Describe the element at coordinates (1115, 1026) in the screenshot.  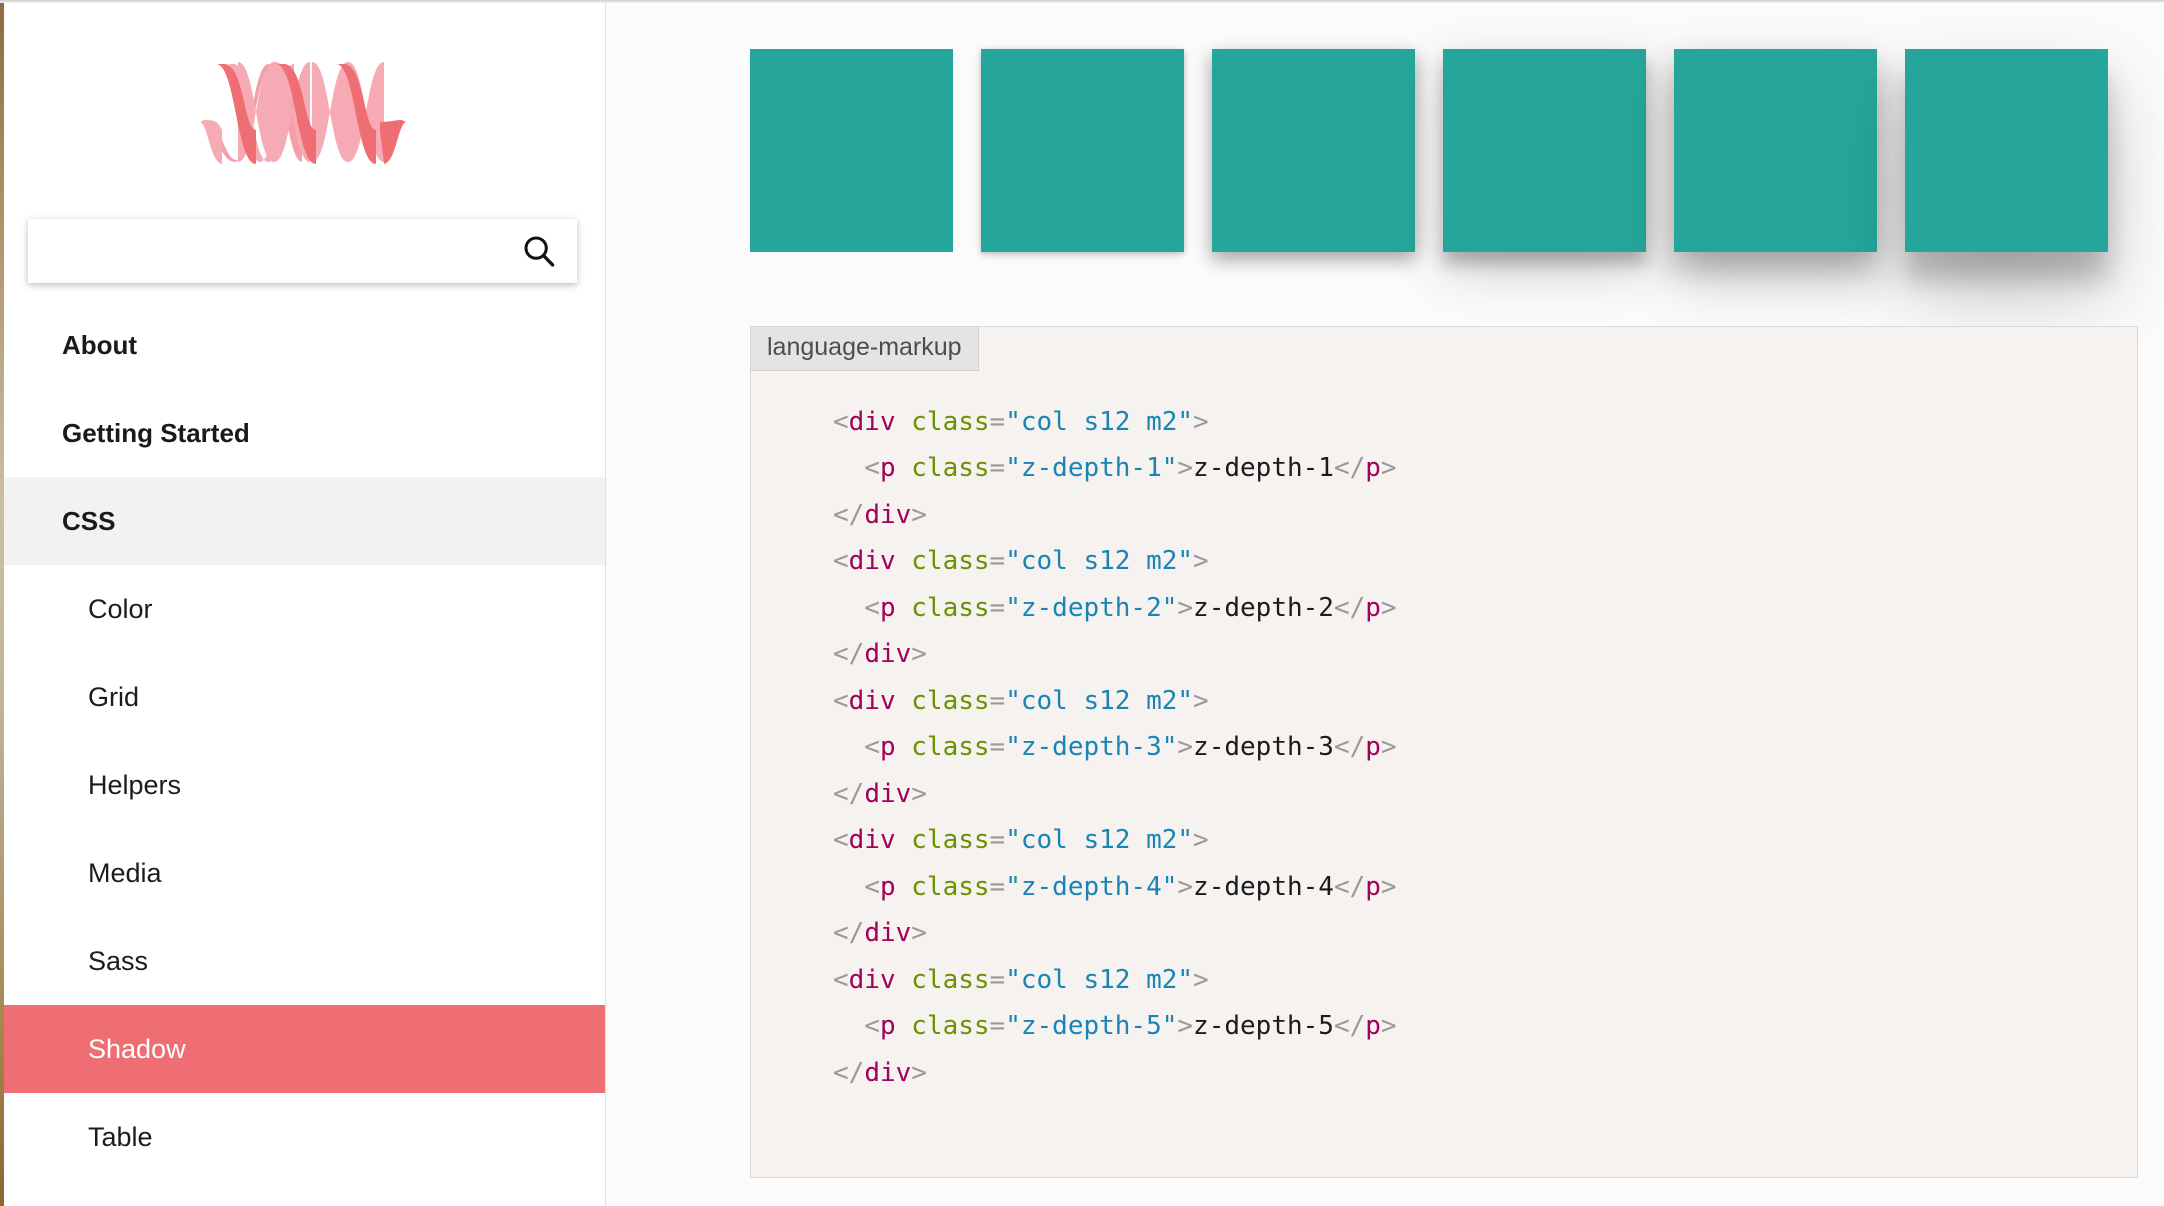
I see `code-line: <p class="z-depth-5">z-depth-5</p>` at that location.